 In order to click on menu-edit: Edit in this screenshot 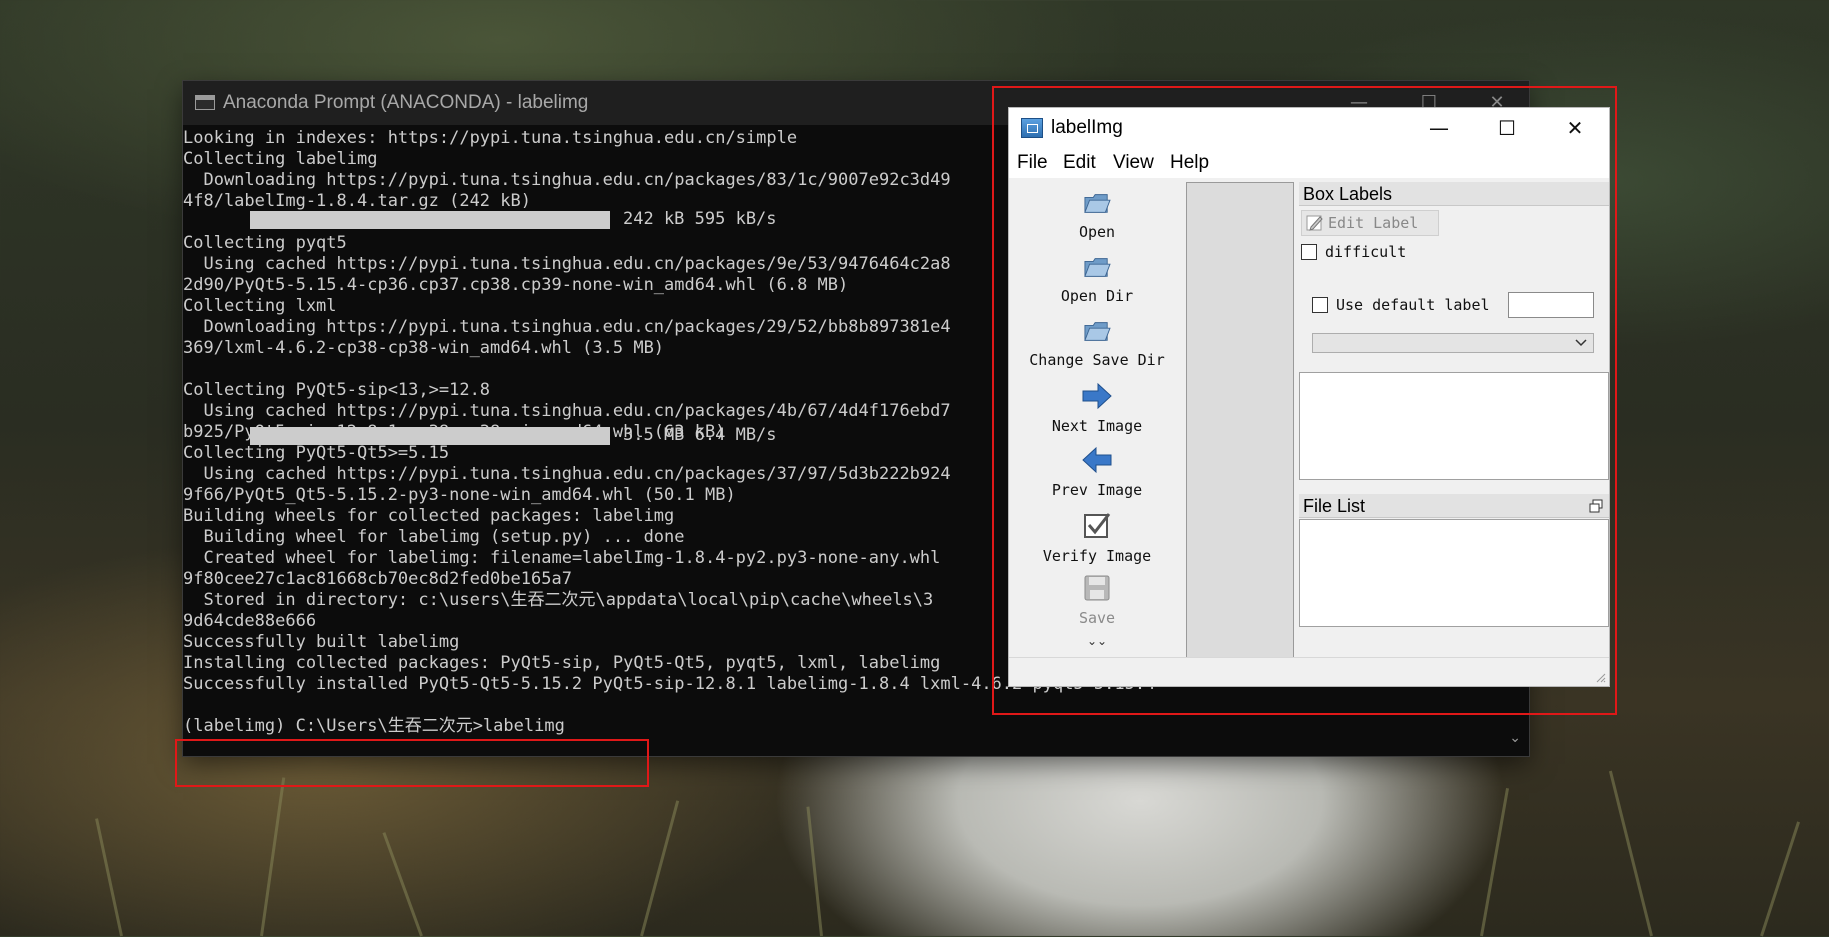, I will do `click(1079, 163)`.